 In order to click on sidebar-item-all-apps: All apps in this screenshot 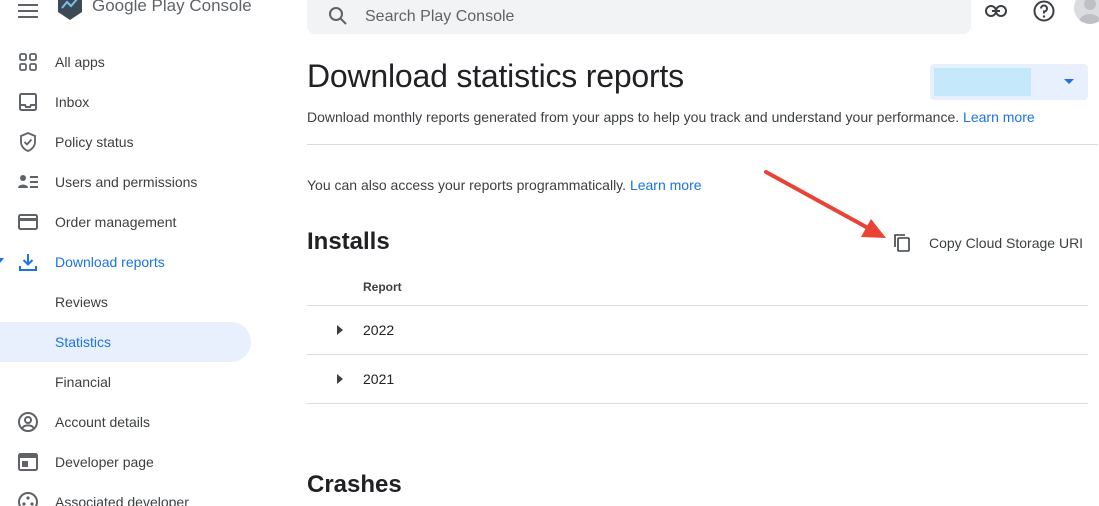, I will do `click(130, 62)`.